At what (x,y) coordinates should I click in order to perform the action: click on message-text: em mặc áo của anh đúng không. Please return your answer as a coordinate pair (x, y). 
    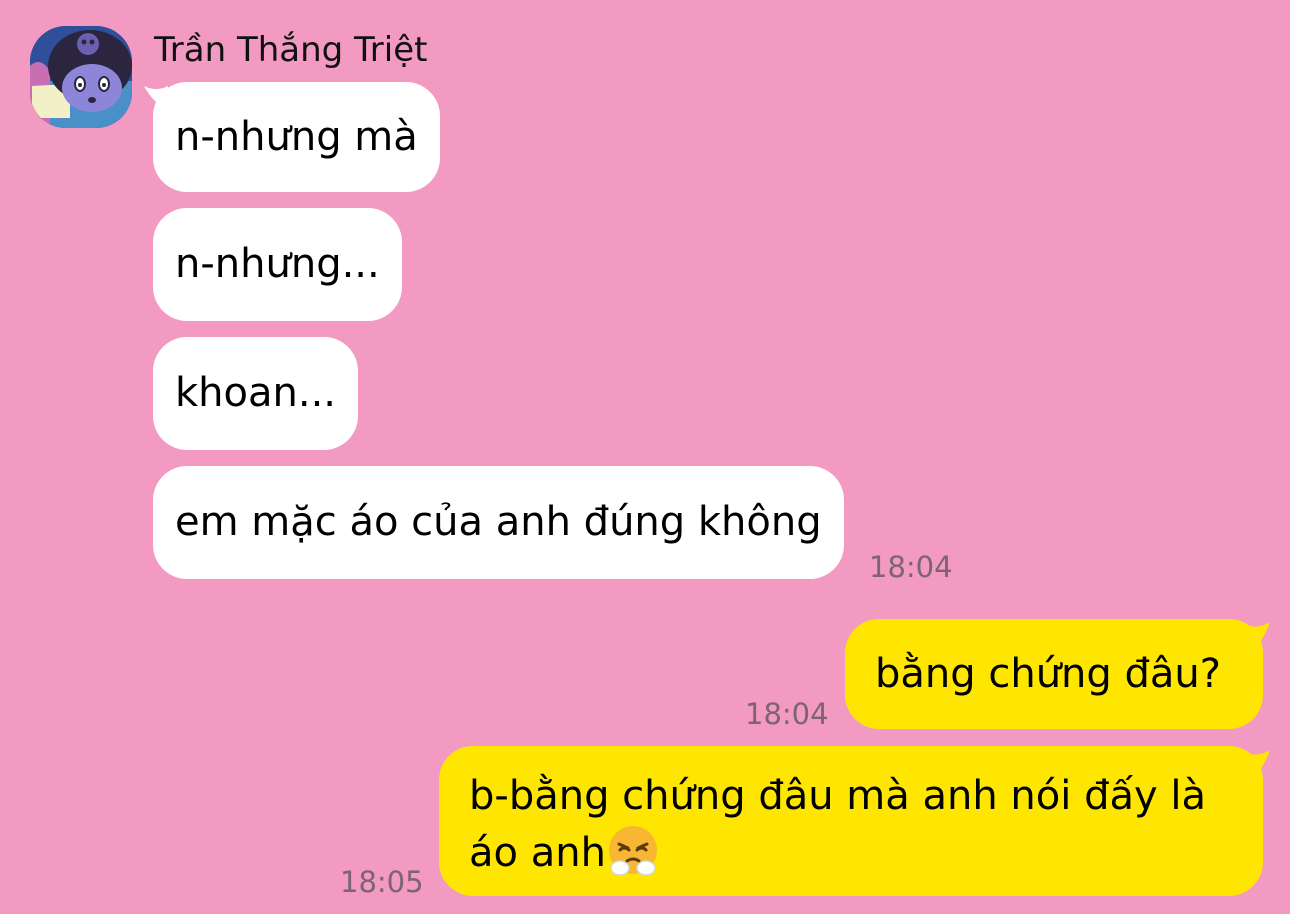
    Looking at the image, I should click on (498, 522).